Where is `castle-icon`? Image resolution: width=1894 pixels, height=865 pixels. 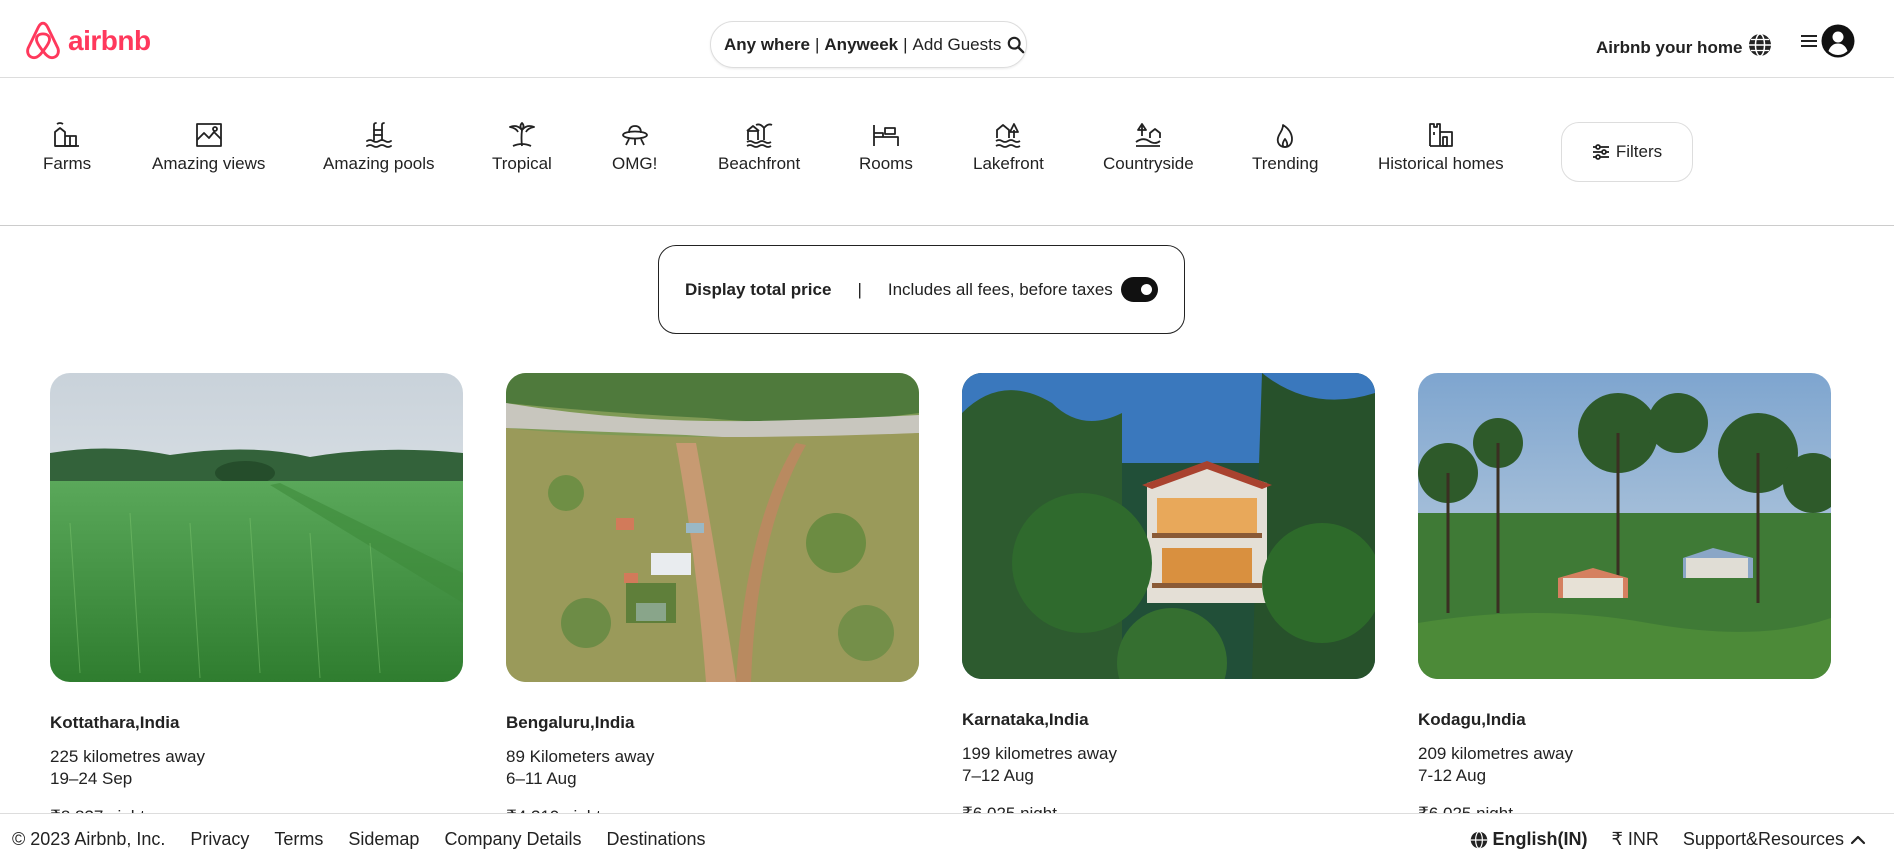
castle-icon is located at coordinates (1440, 135).